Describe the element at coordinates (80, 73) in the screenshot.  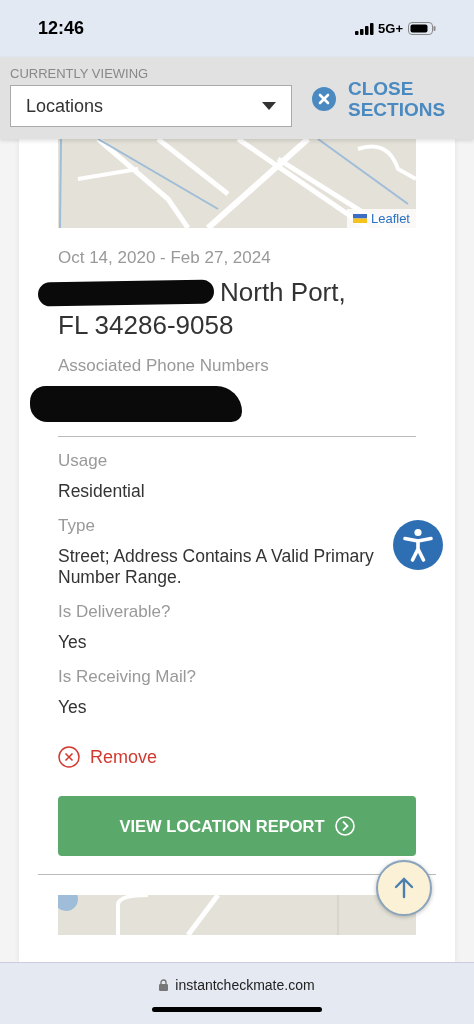
I see `header-label: CURRENTLY VIEWING` at that location.